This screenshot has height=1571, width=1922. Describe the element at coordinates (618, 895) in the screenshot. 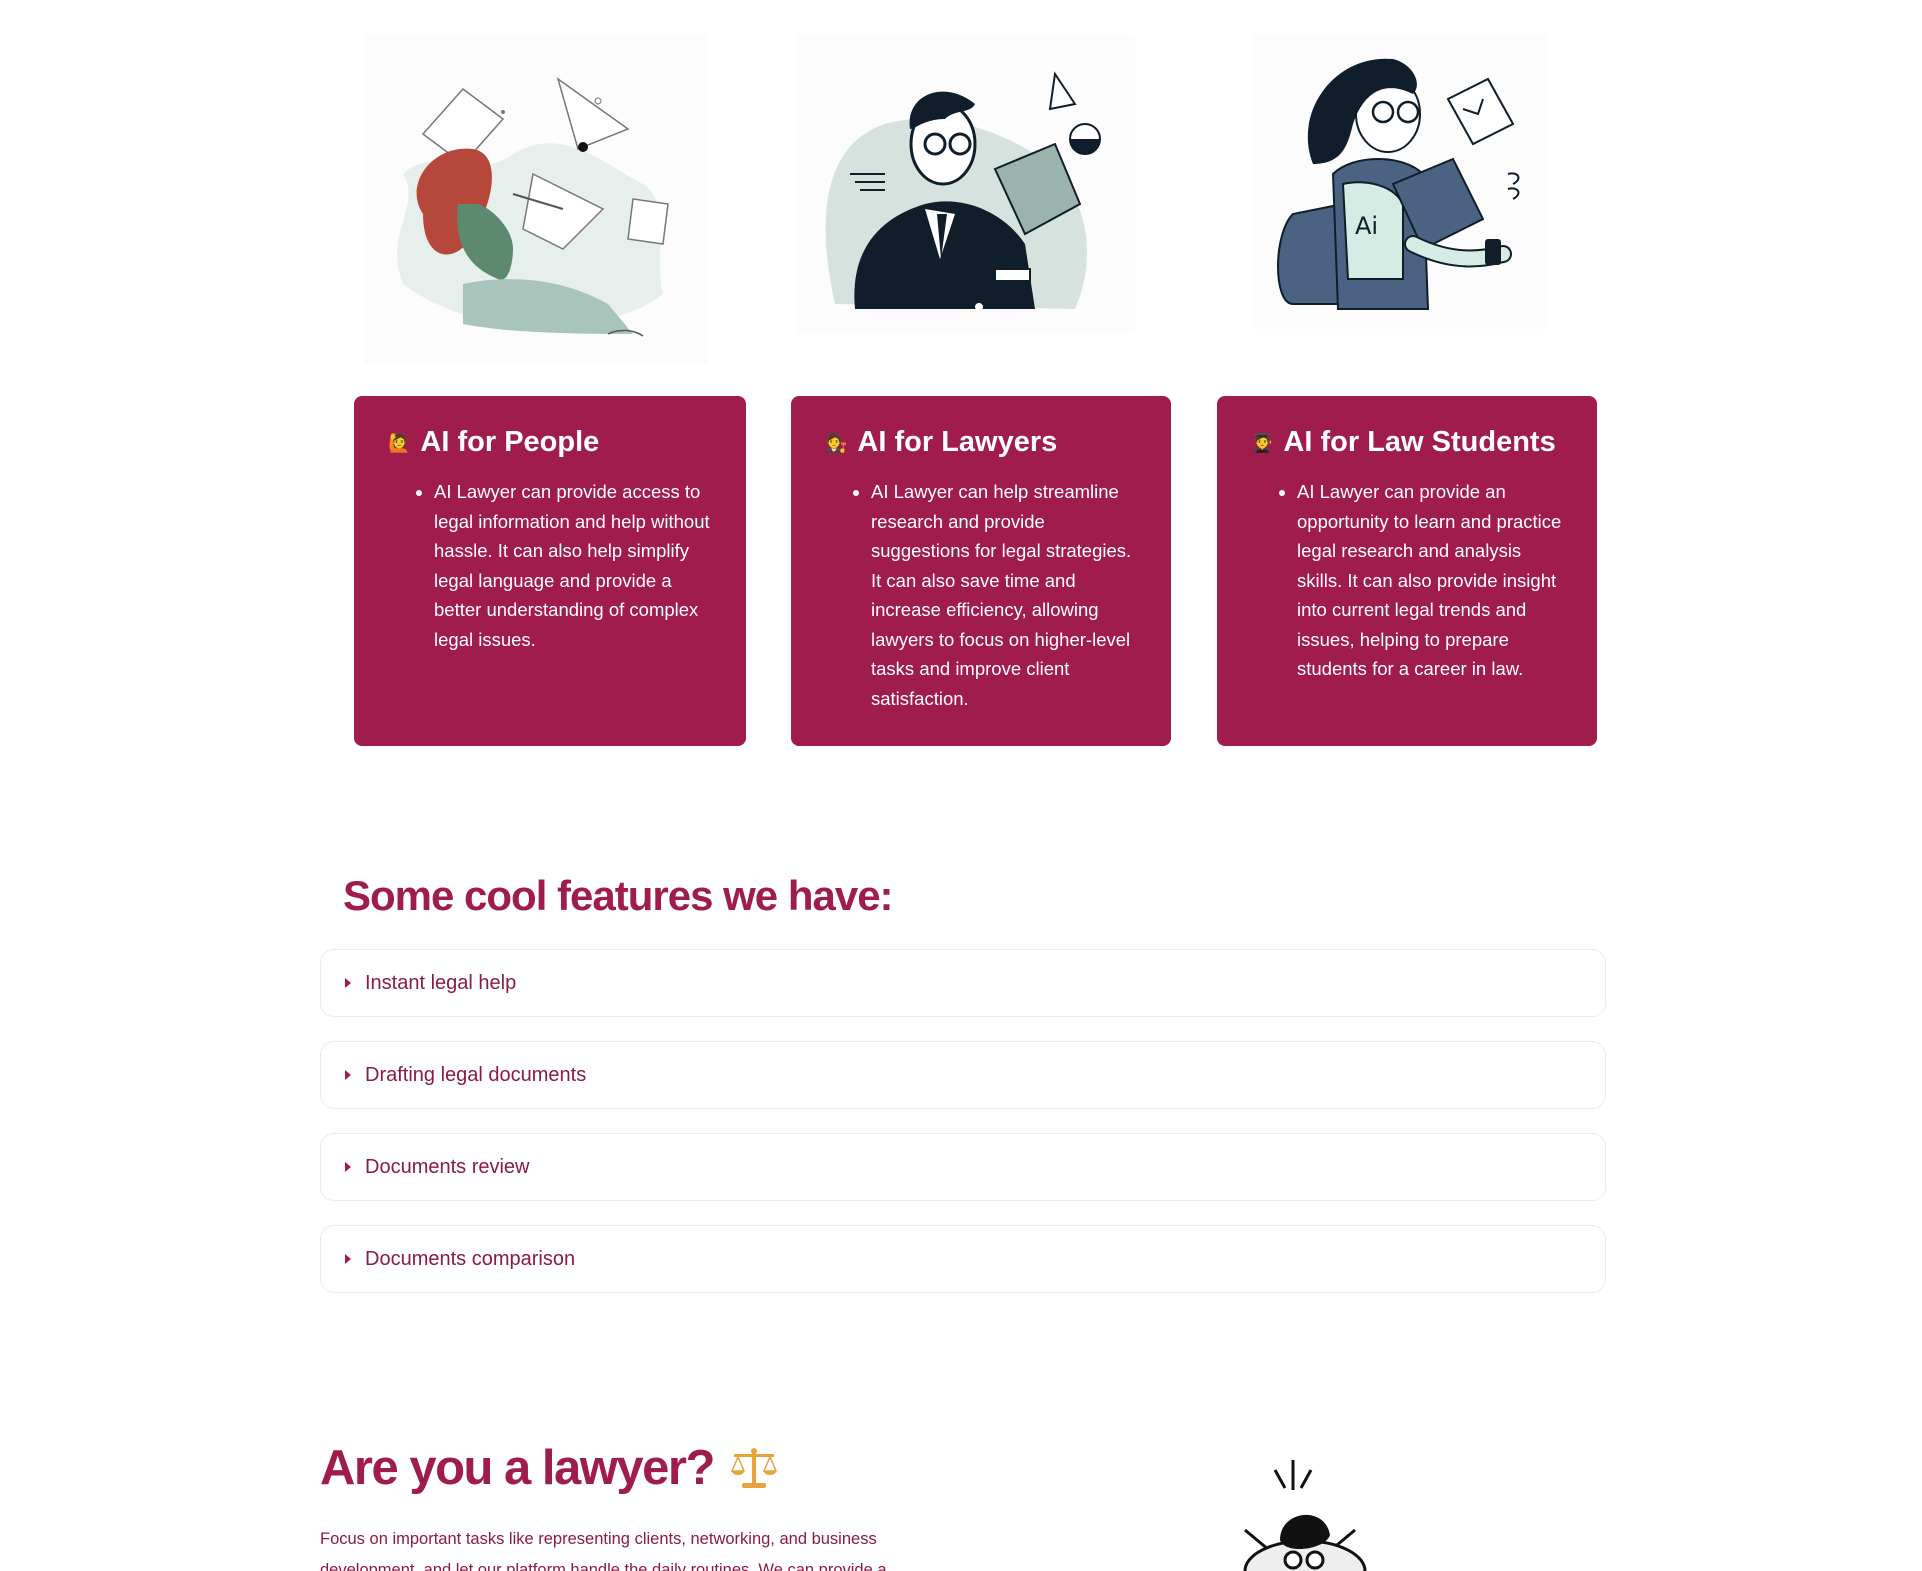

I see `features-heading: Some cool features we have:` at that location.